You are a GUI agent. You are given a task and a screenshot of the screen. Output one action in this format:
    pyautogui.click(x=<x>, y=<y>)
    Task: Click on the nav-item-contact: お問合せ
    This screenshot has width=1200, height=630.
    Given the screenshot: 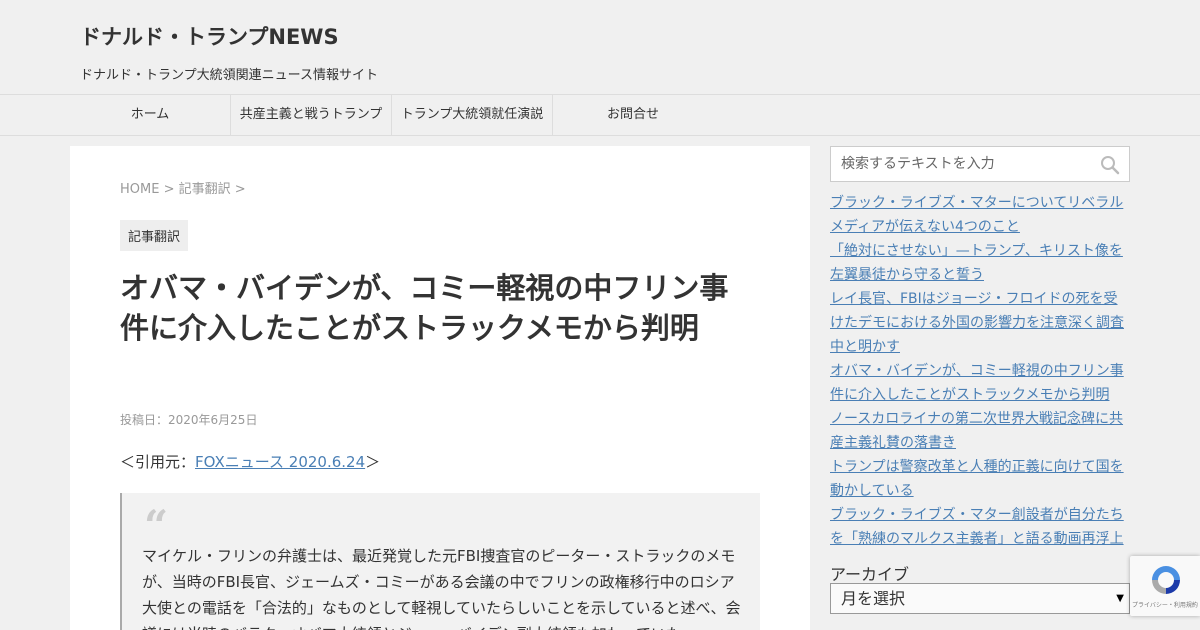 What is the action you would take?
    pyautogui.click(x=633, y=115)
    